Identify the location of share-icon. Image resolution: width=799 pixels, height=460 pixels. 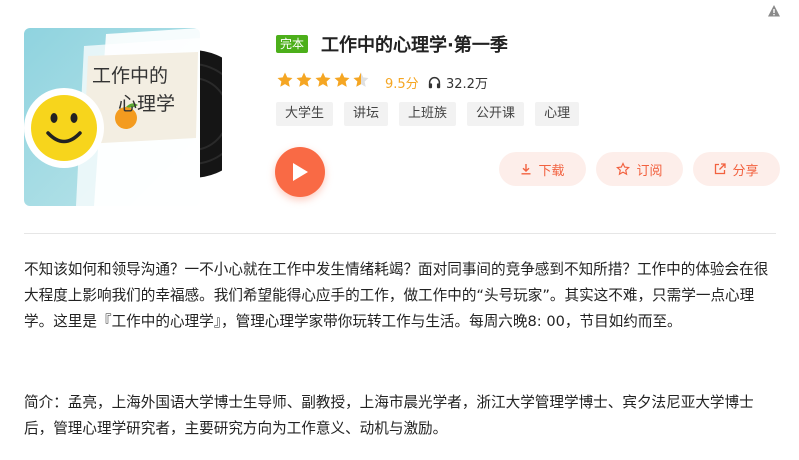
(721, 169).